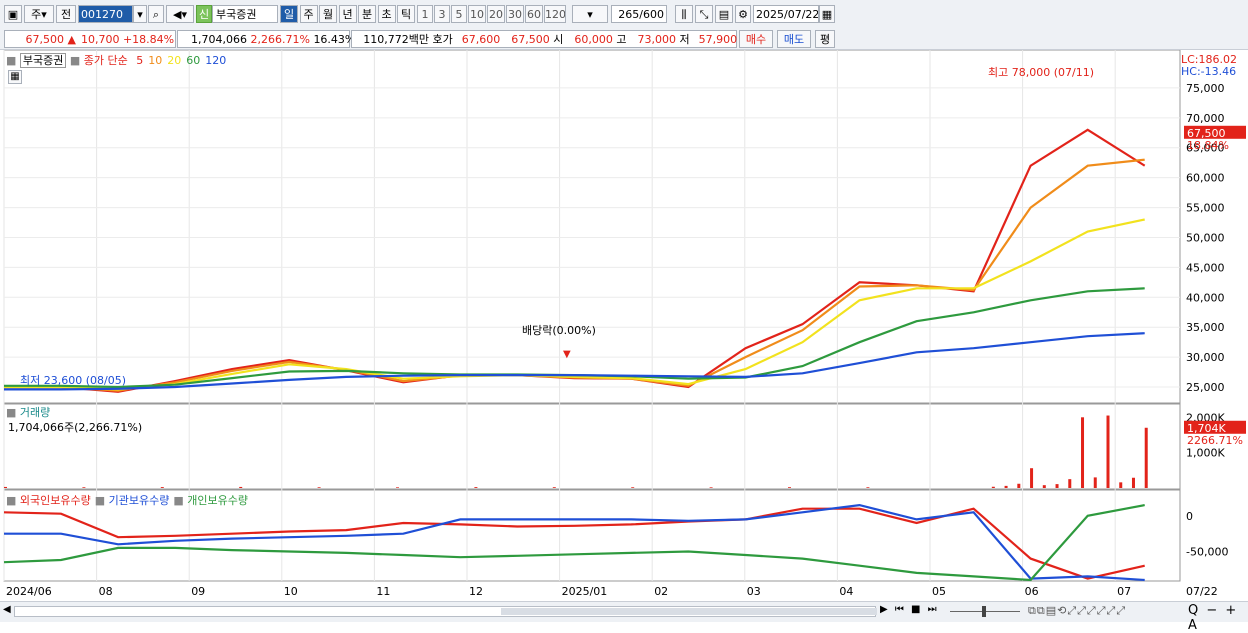 This screenshot has width=1248, height=633. What do you see at coordinates (592, 446) in the screenshot?
I see `volume-panel-frame` at bounding box center [592, 446].